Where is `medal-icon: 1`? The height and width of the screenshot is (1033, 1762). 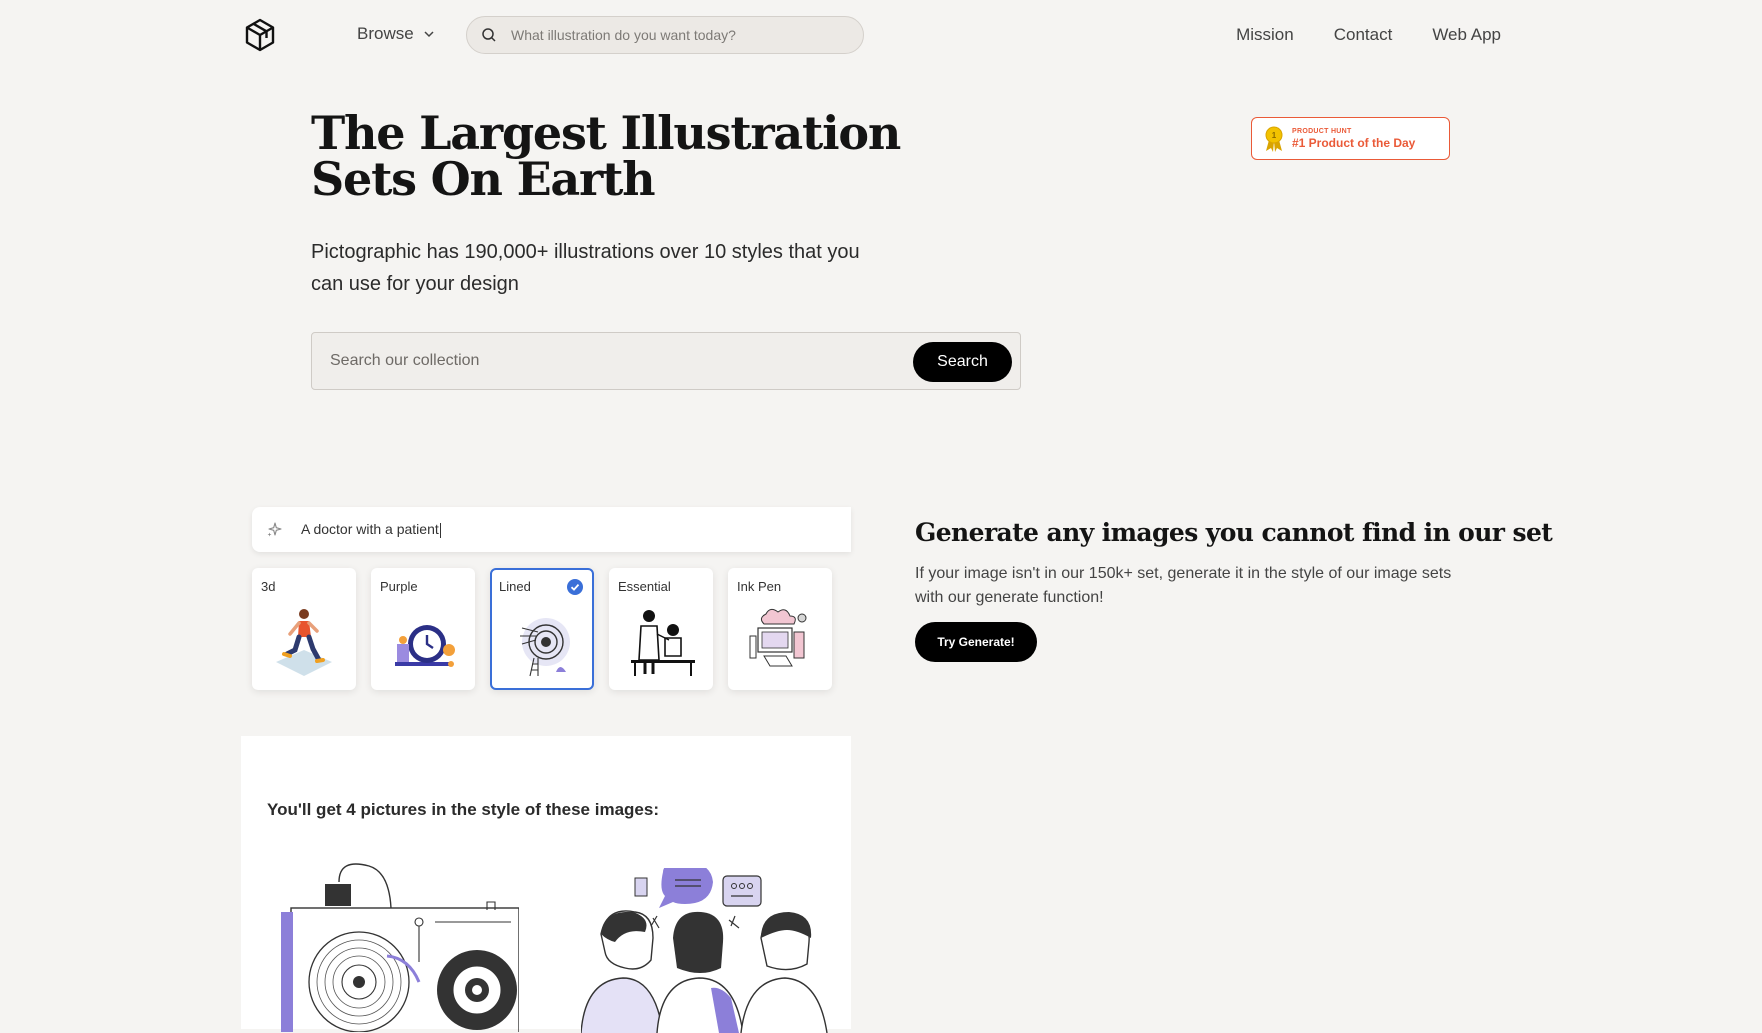
medal-icon: 1 is located at coordinates (1274, 139).